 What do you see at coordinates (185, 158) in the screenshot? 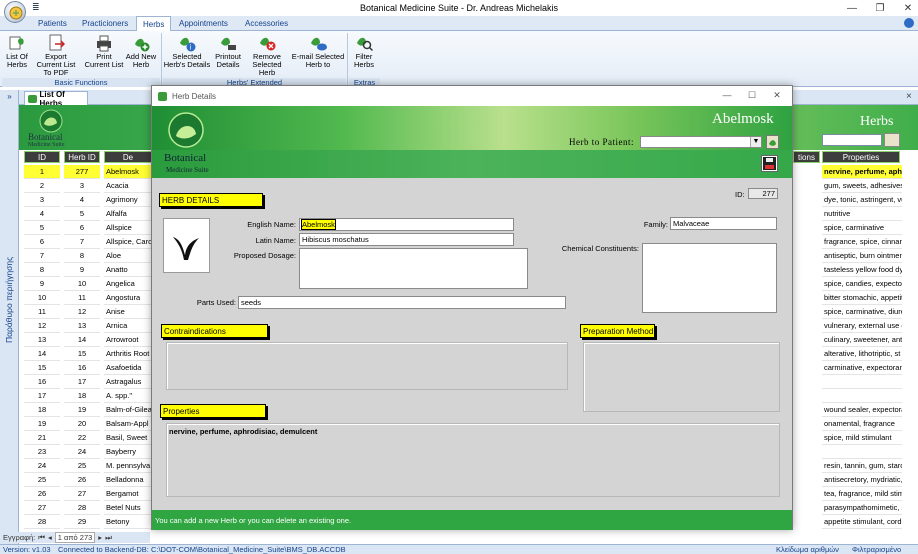
I see `dialog-brand: Botanical` at bounding box center [185, 158].